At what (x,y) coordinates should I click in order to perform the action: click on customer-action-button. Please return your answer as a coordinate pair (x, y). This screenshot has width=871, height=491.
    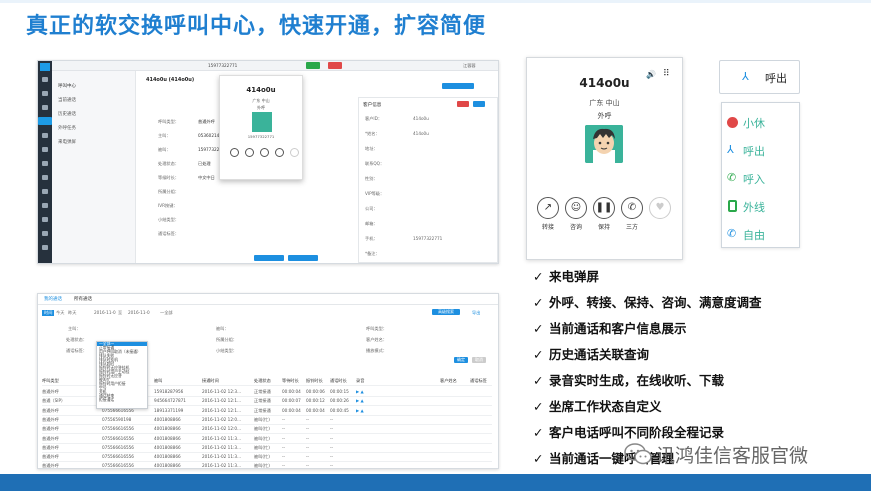
    Looking at the image, I should click on (458, 86).